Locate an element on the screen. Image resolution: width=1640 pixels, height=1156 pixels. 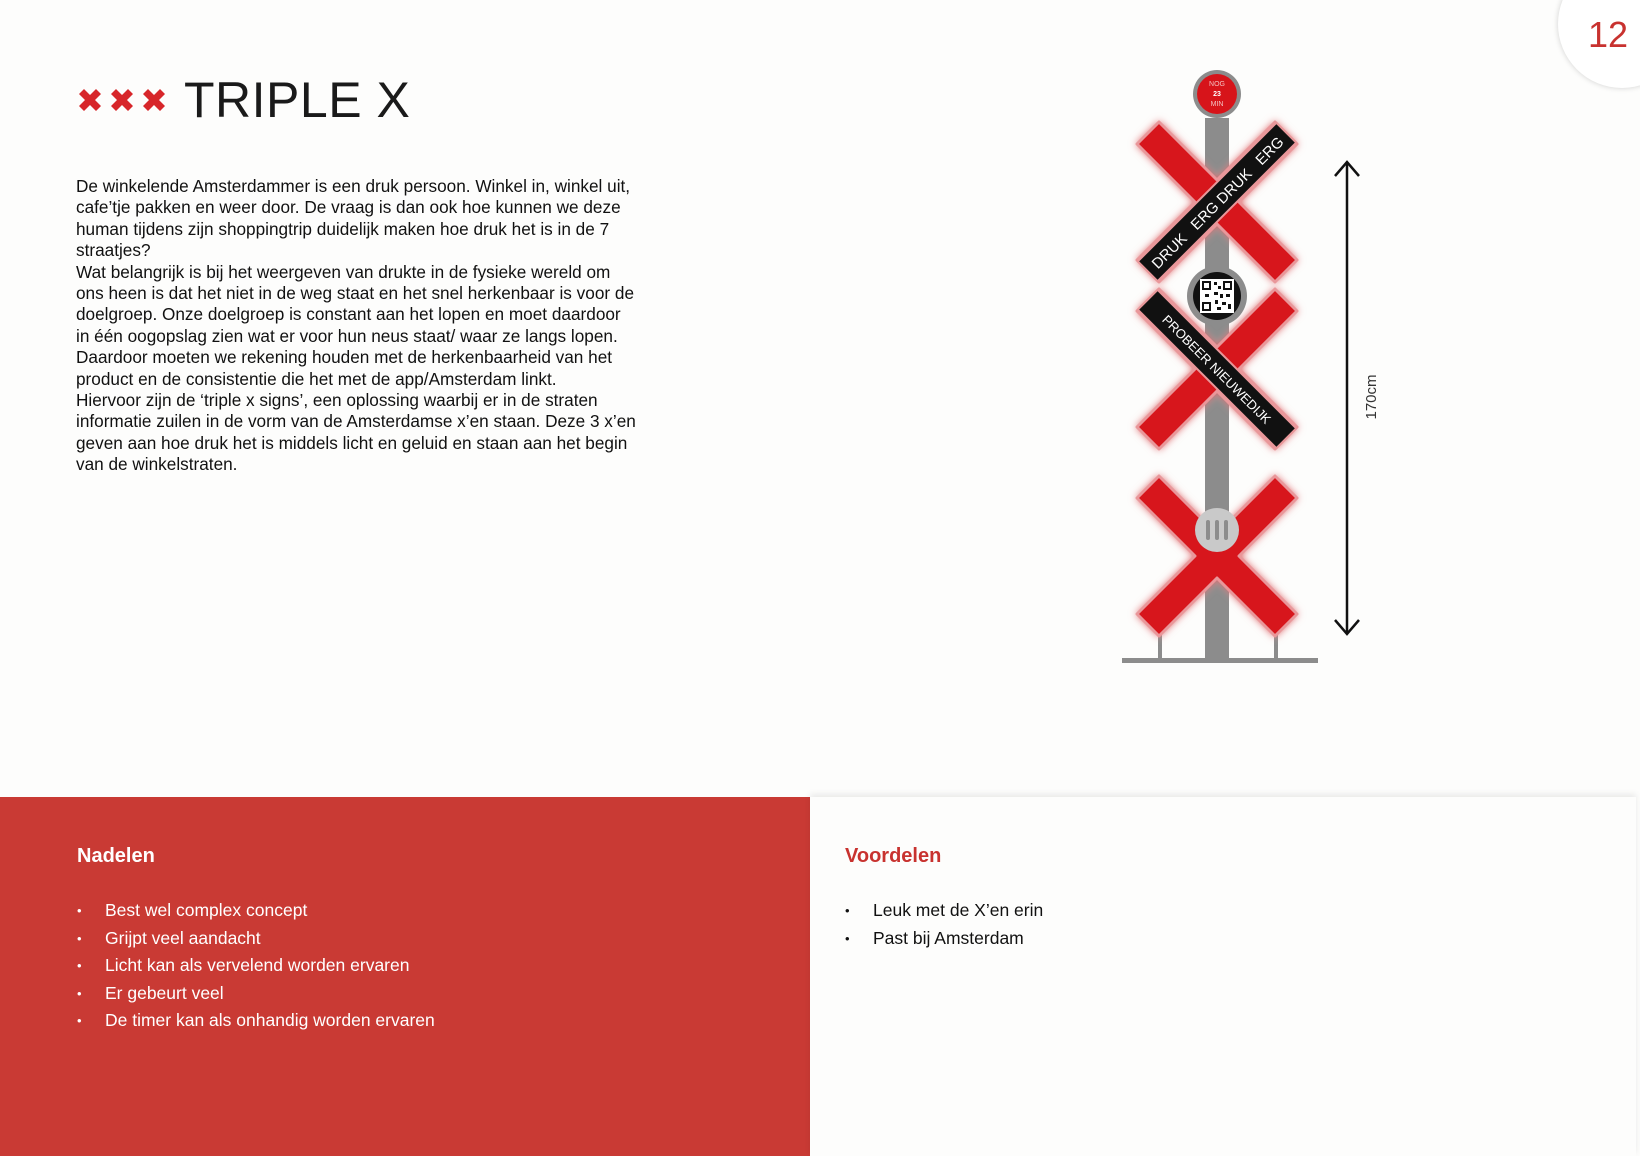
list-item: • Past bij Amsterdam is located at coordinates (944, 939).